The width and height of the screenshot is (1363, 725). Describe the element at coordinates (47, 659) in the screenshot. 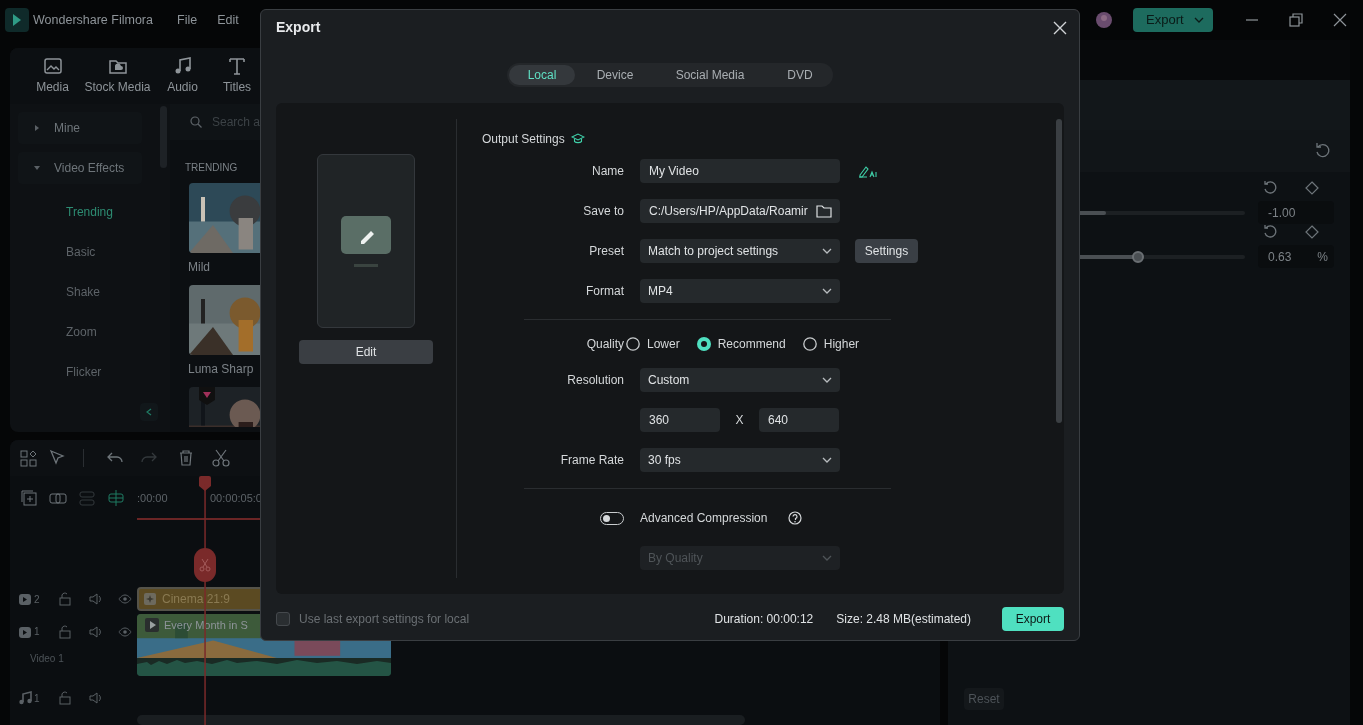

I see `track-name: Video 1` at that location.